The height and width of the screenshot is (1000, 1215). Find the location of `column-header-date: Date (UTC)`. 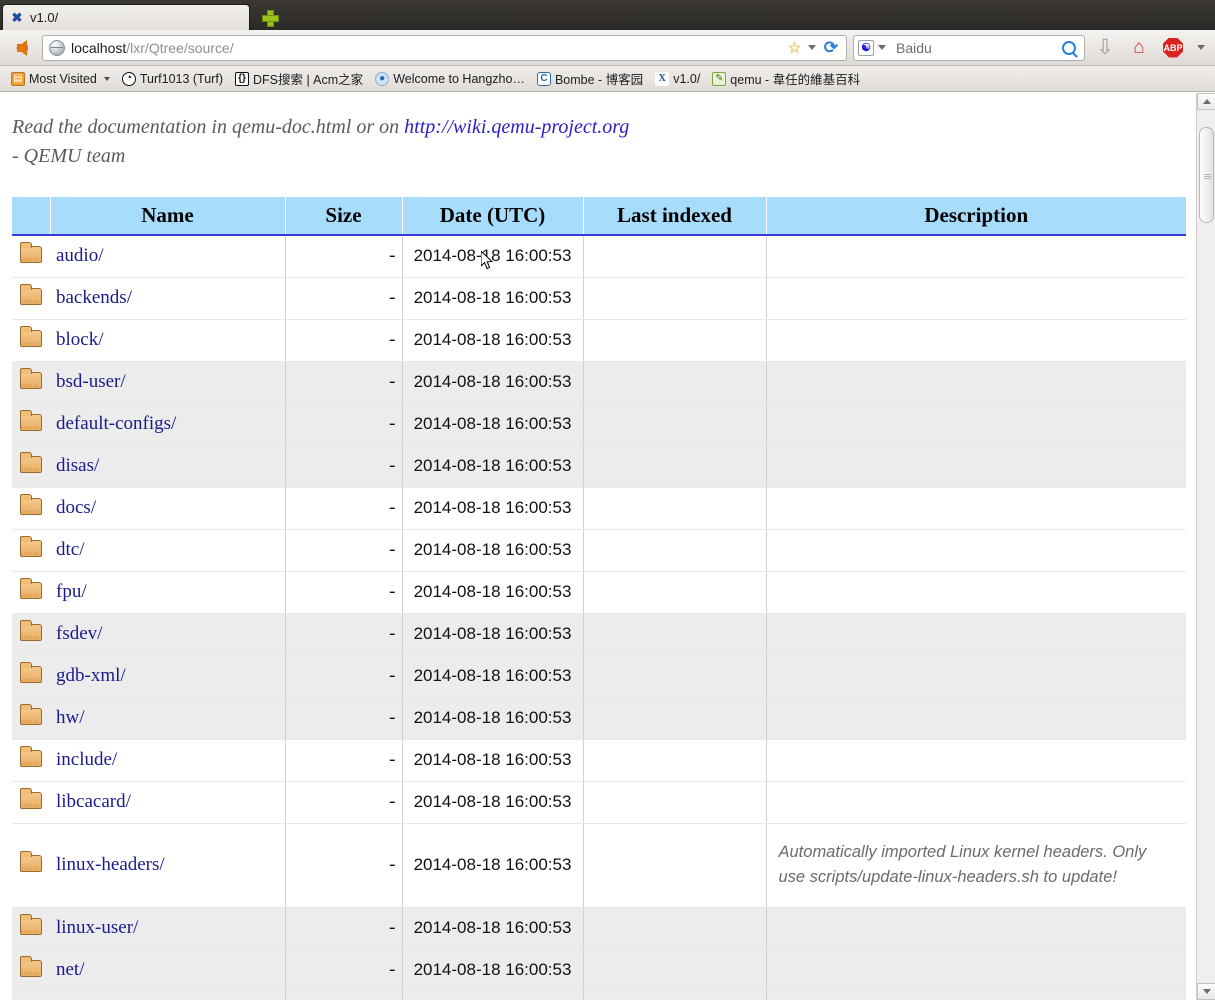

column-header-date: Date (UTC) is located at coordinates (493, 216).